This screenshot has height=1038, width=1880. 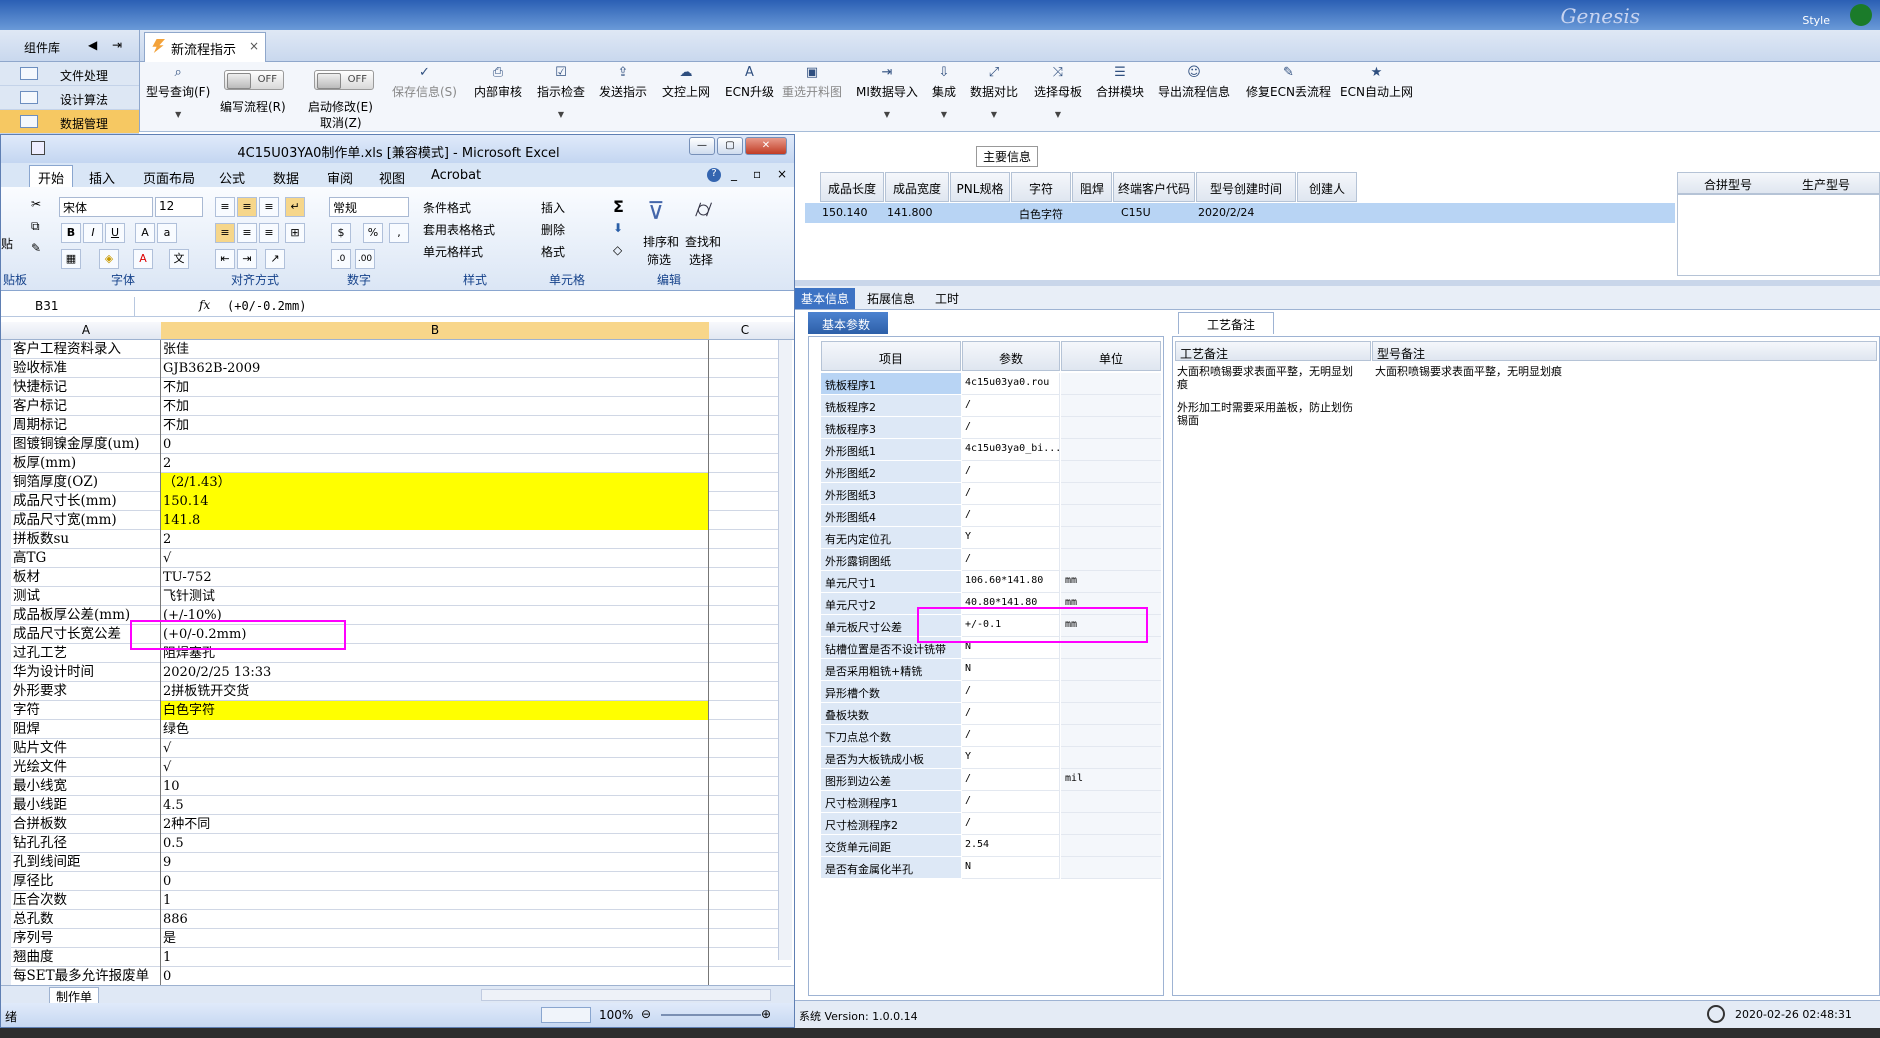 I want to click on binoculars-icon: ⌭, so click(x=703, y=209).